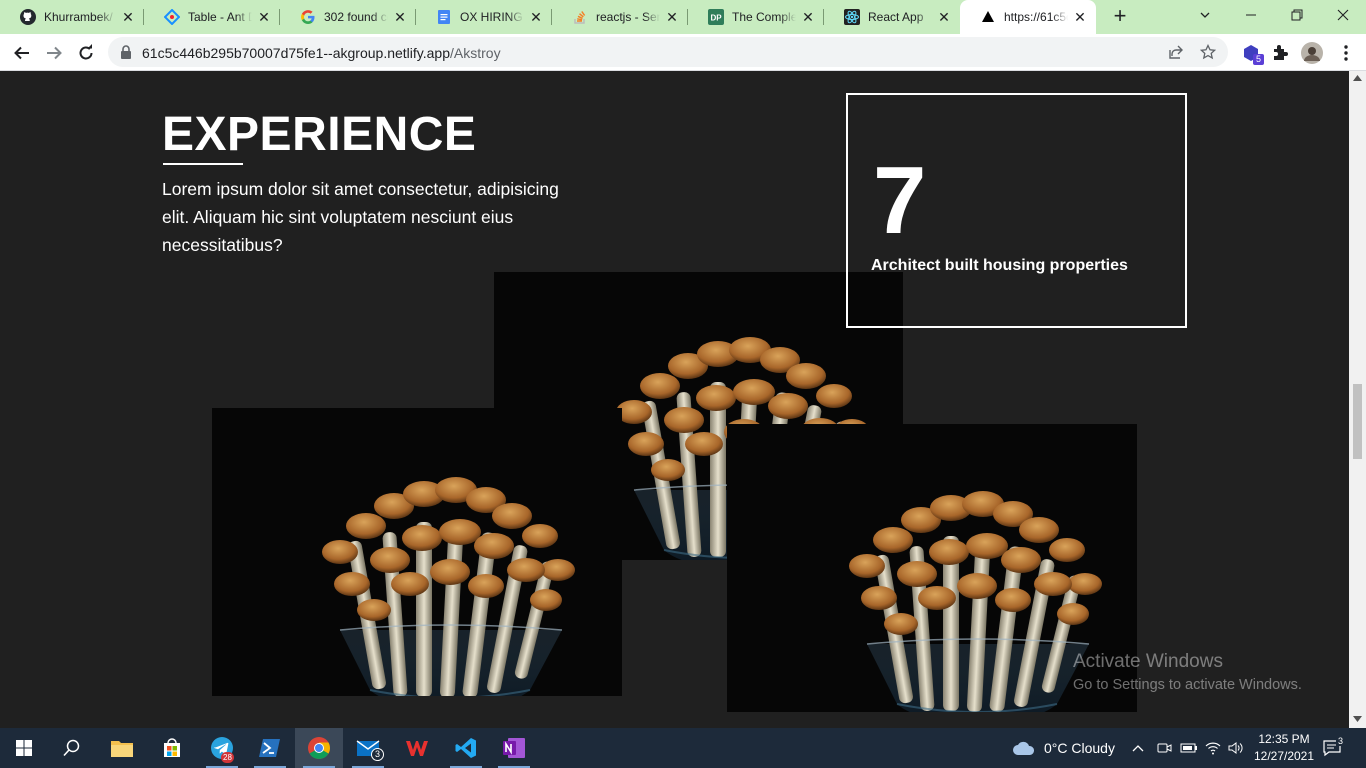 This screenshot has width=1366, height=768. What do you see at coordinates (1024, 748) in the screenshot?
I see `cloud-icon` at bounding box center [1024, 748].